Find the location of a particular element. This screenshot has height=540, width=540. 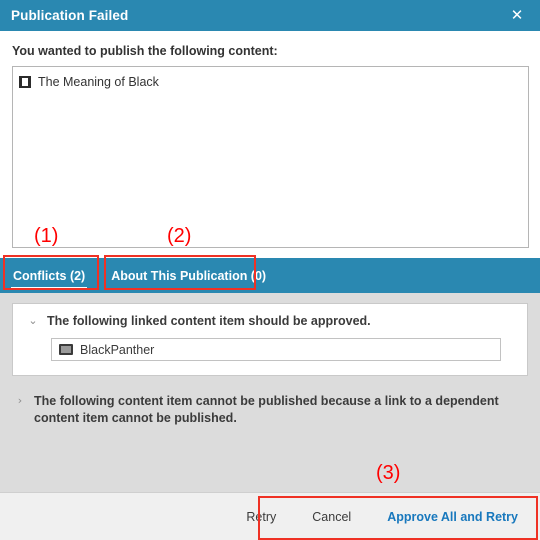

dialog-tabbar: Conflicts (2) About This Publication (0) is located at coordinates (270, 275).